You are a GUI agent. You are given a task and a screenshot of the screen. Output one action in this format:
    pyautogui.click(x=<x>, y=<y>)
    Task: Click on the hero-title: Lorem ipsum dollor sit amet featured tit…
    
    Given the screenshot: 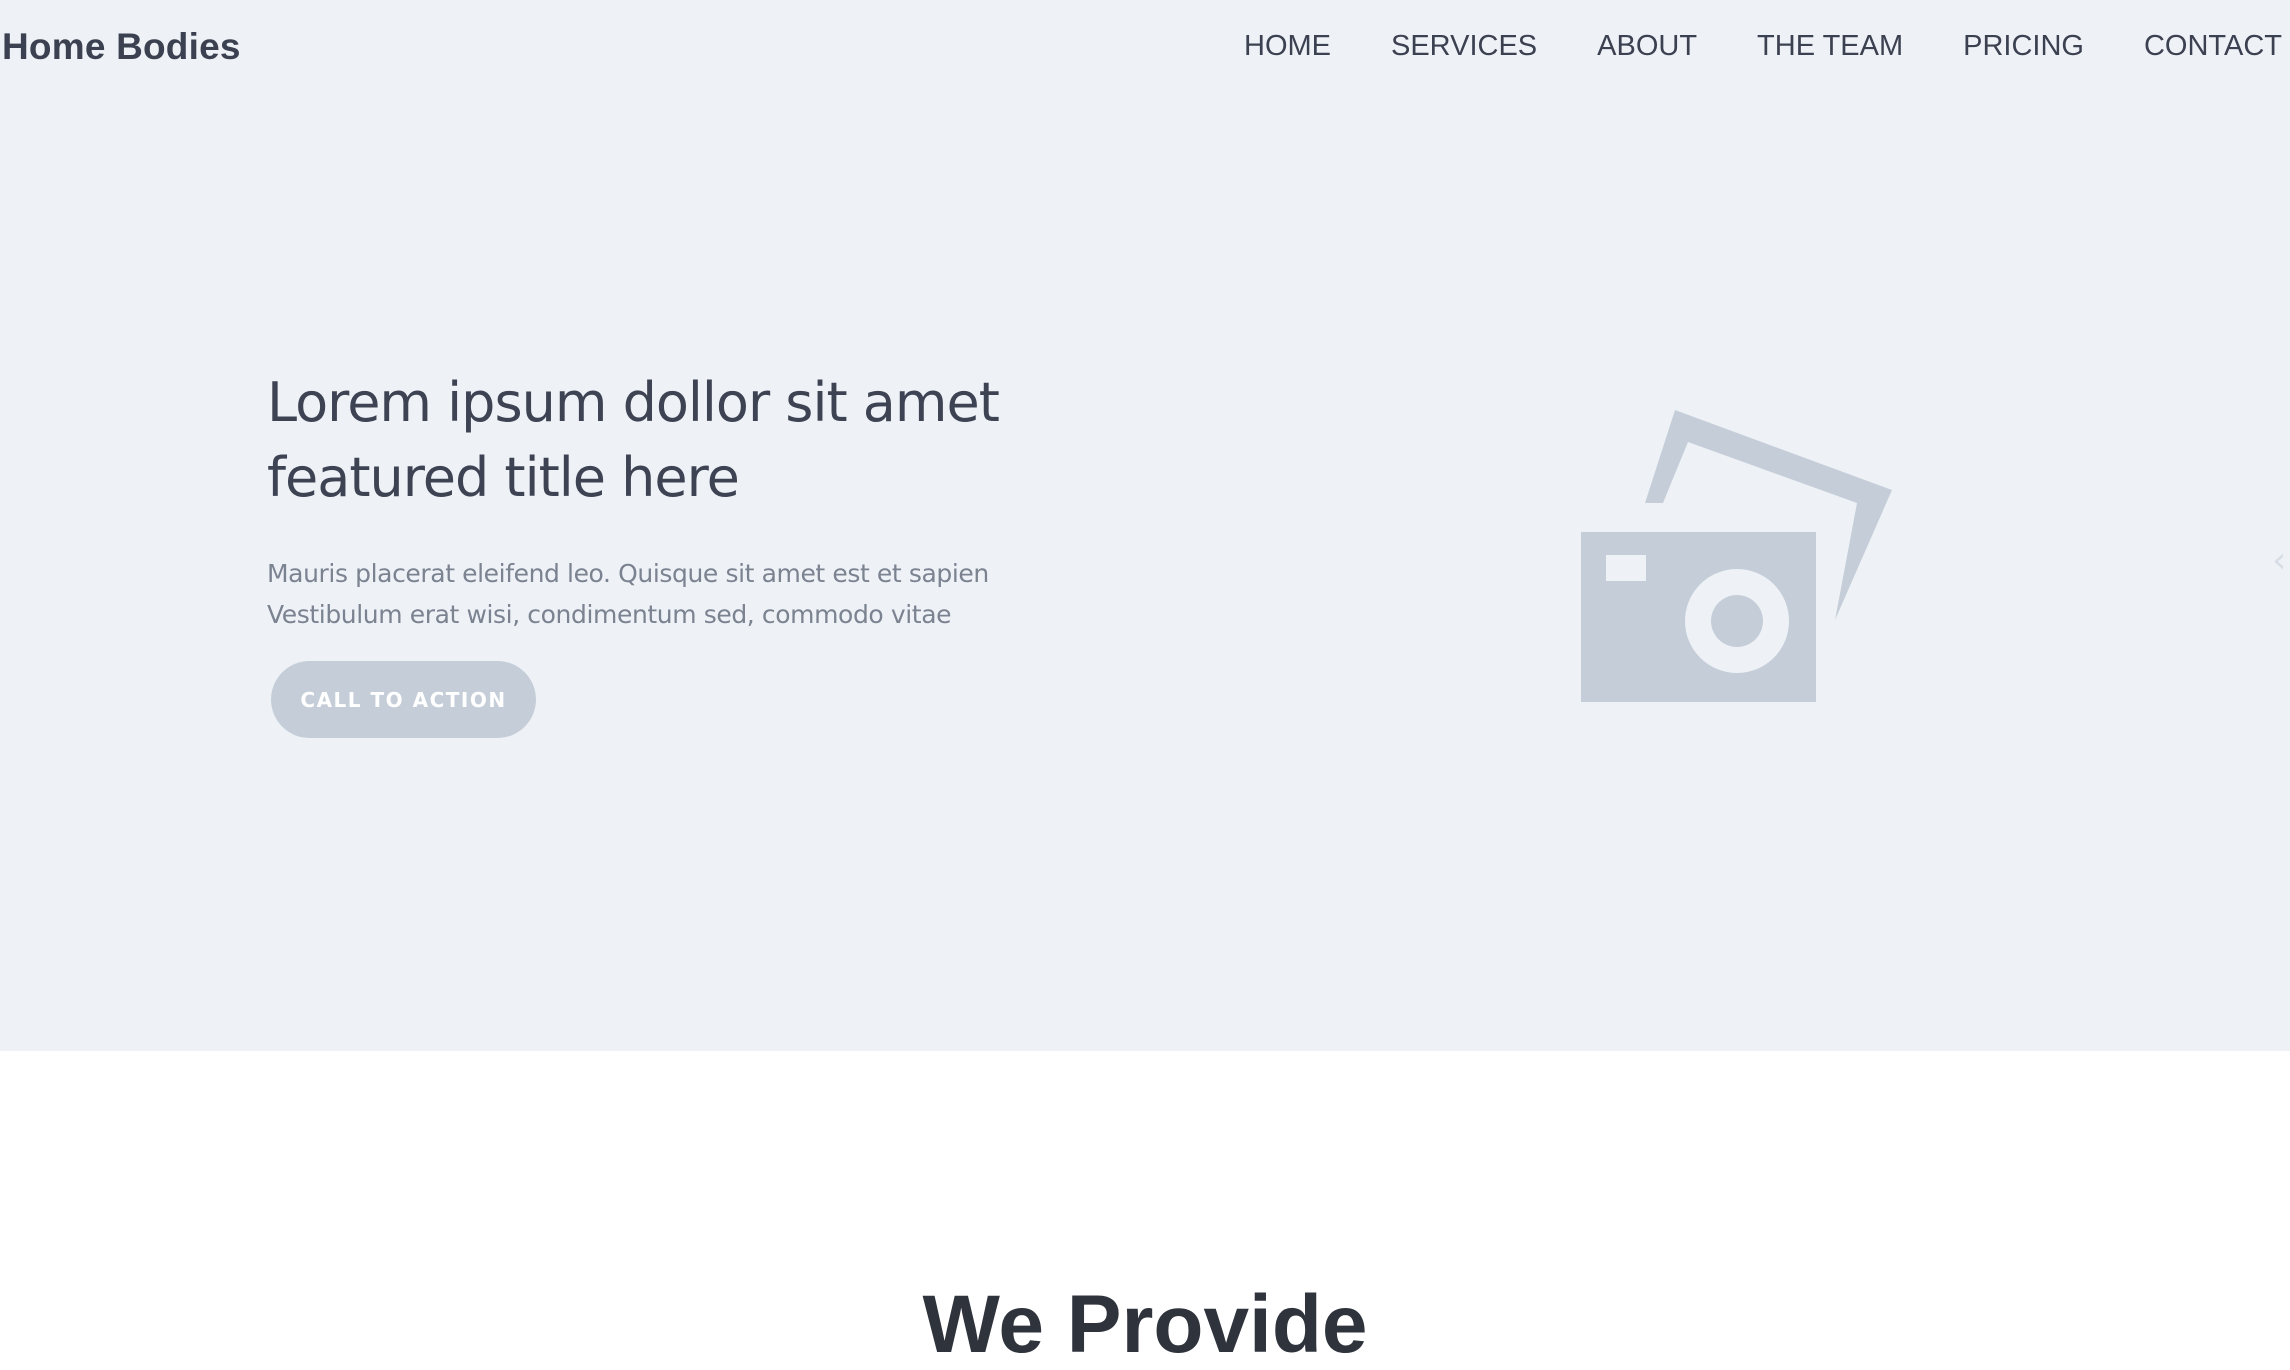 What is the action you would take?
    pyautogui.click(x=647, y=440)
    